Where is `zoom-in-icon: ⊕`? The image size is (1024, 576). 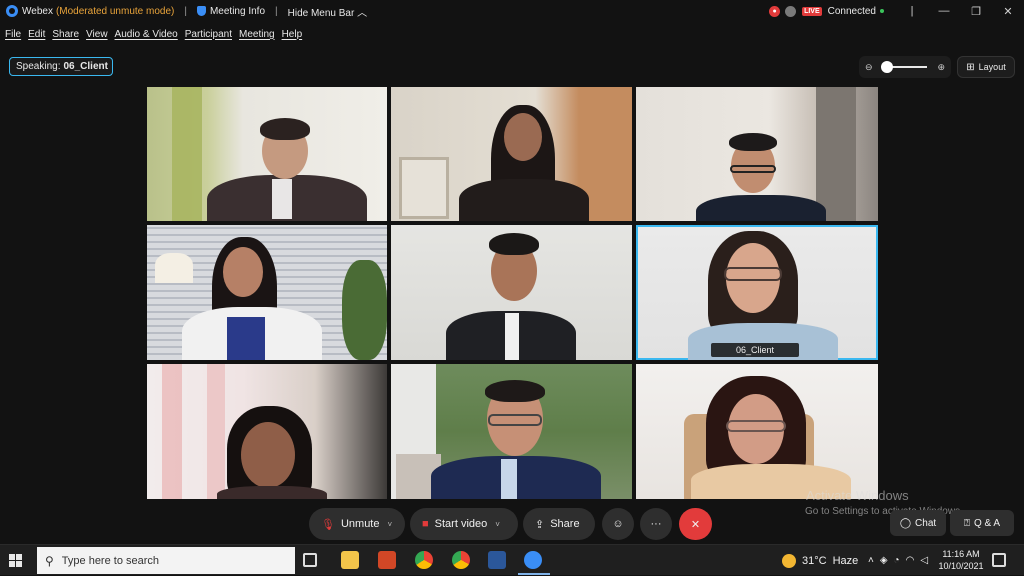 zoom-in-icon: ⊕ is located at coordinates (941, 67).